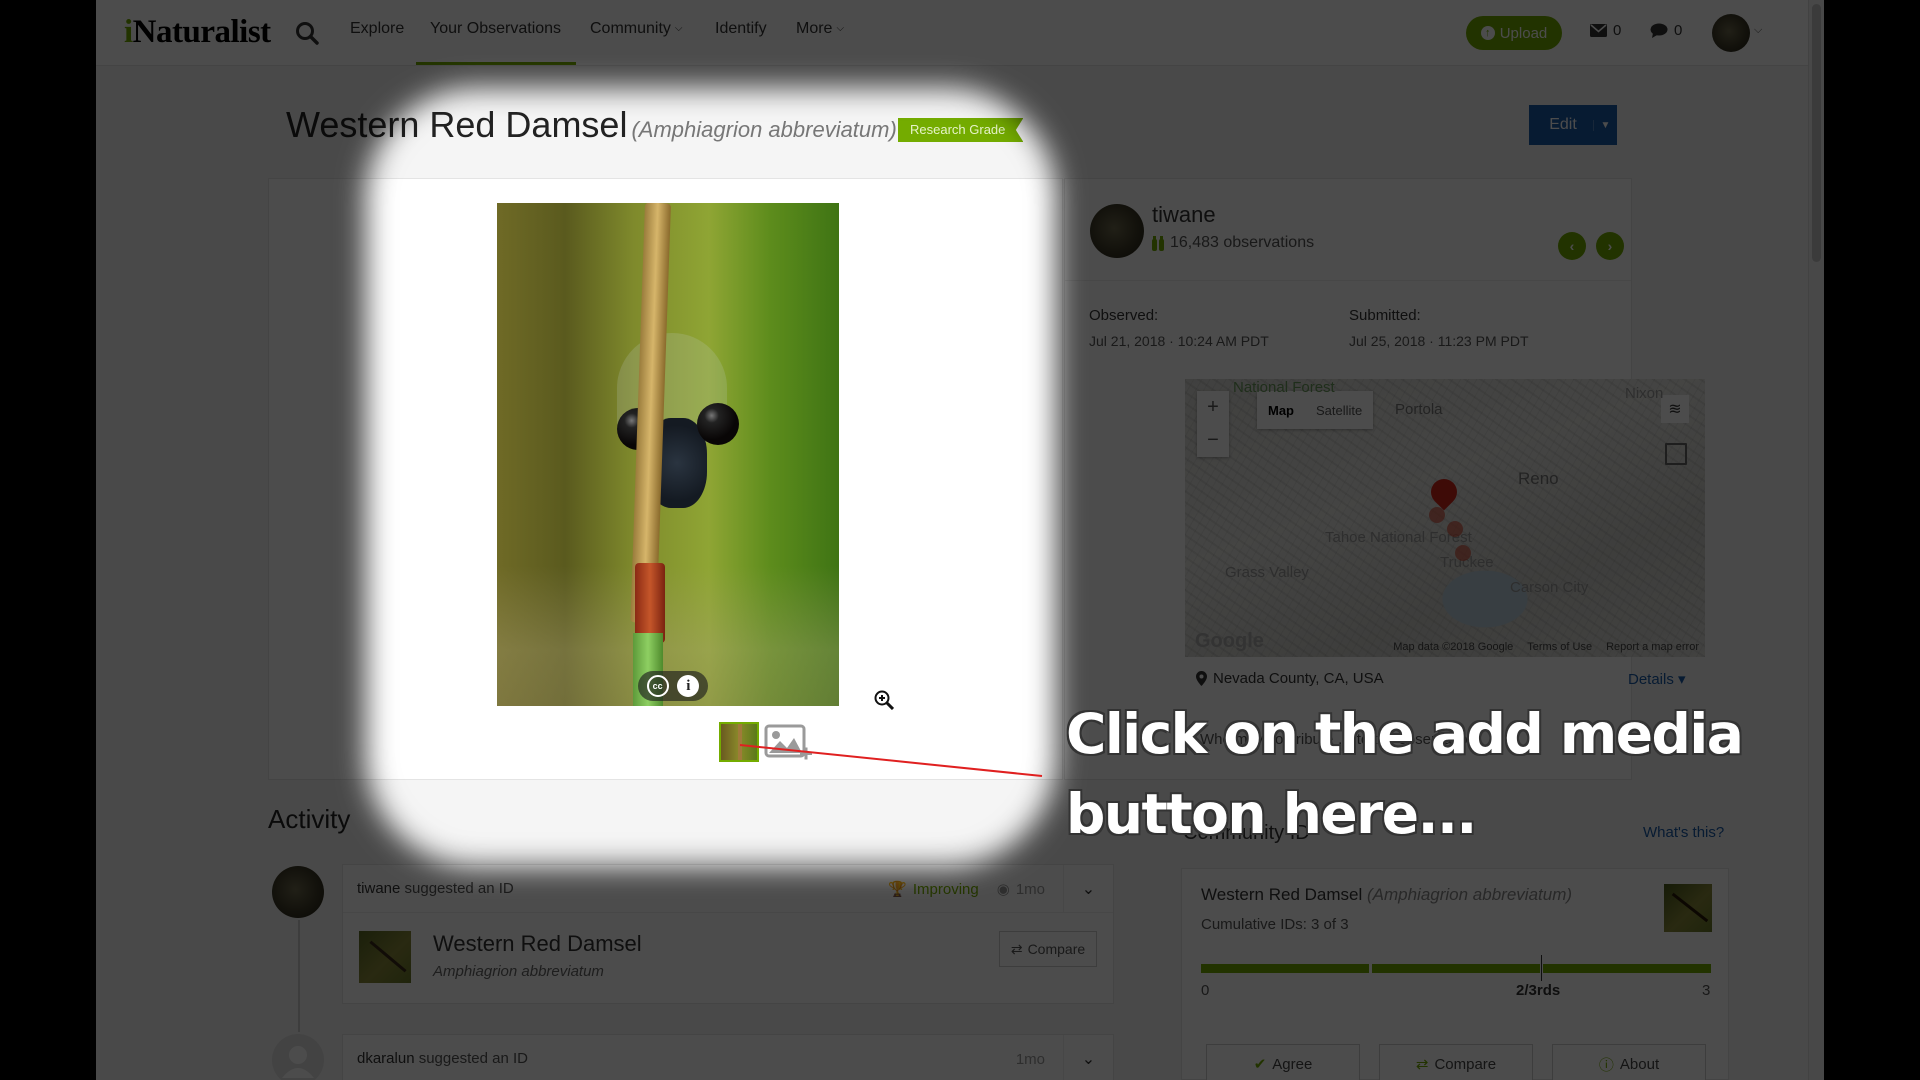 This screenshot has height=1080, width=1920. I want to click on search-icon, so click(307, 33).